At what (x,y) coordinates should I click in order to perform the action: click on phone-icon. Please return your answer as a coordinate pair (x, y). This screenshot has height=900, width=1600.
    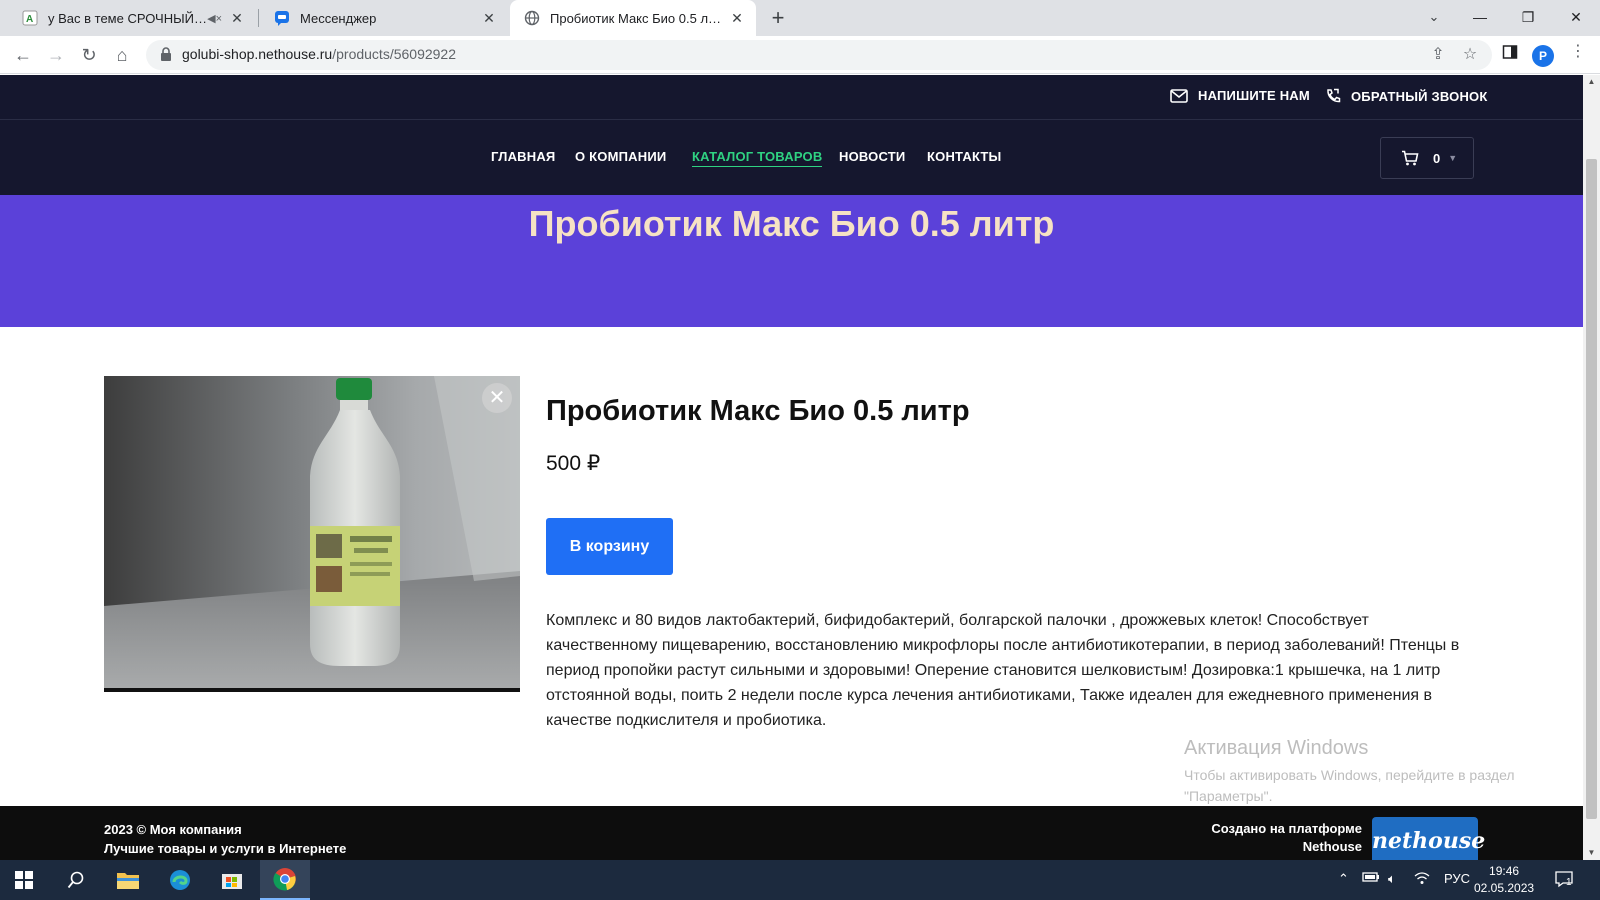
    Looking at the image, I should click on (1334, 95).